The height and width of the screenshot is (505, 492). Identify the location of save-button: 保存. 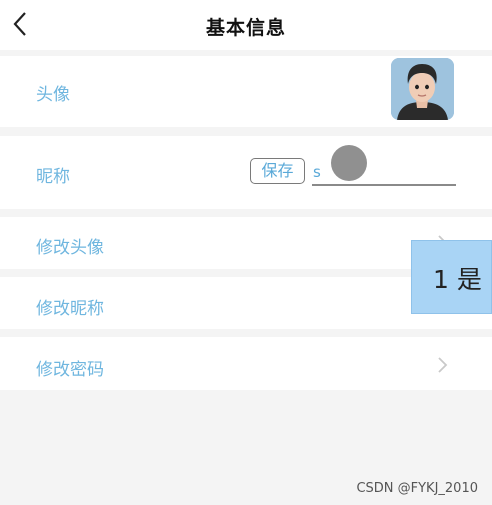
(277, 171).